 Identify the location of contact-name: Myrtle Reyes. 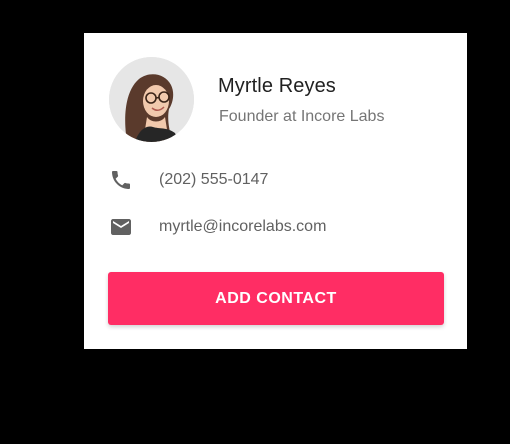
(277, 86).